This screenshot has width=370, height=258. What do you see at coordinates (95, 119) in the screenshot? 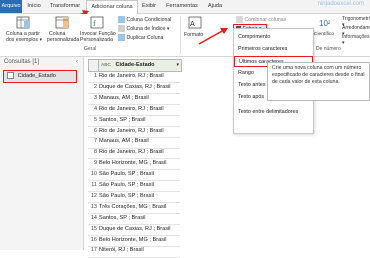
I see `row-number: 5` at bounding box center [95, 119].